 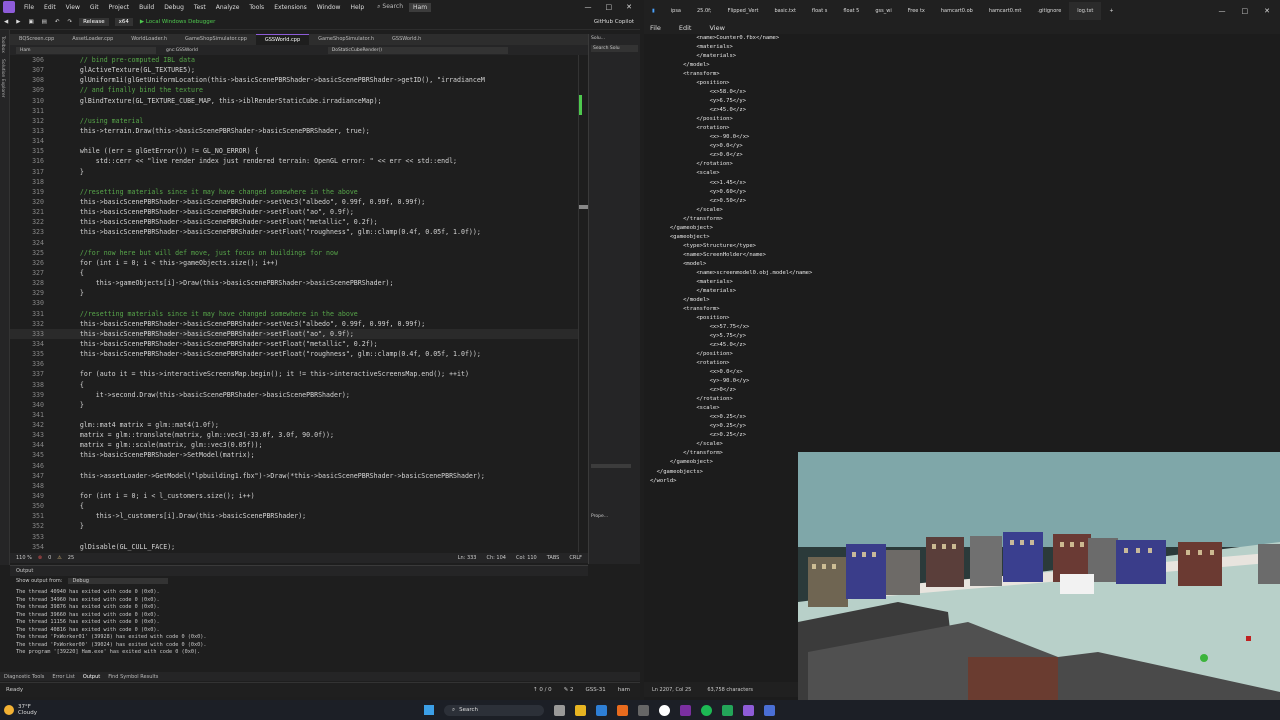 What do you see at coordinates (94, 21) in the screenshot?
I see `config-dropdown: Release` at bounding box center [94, 21].